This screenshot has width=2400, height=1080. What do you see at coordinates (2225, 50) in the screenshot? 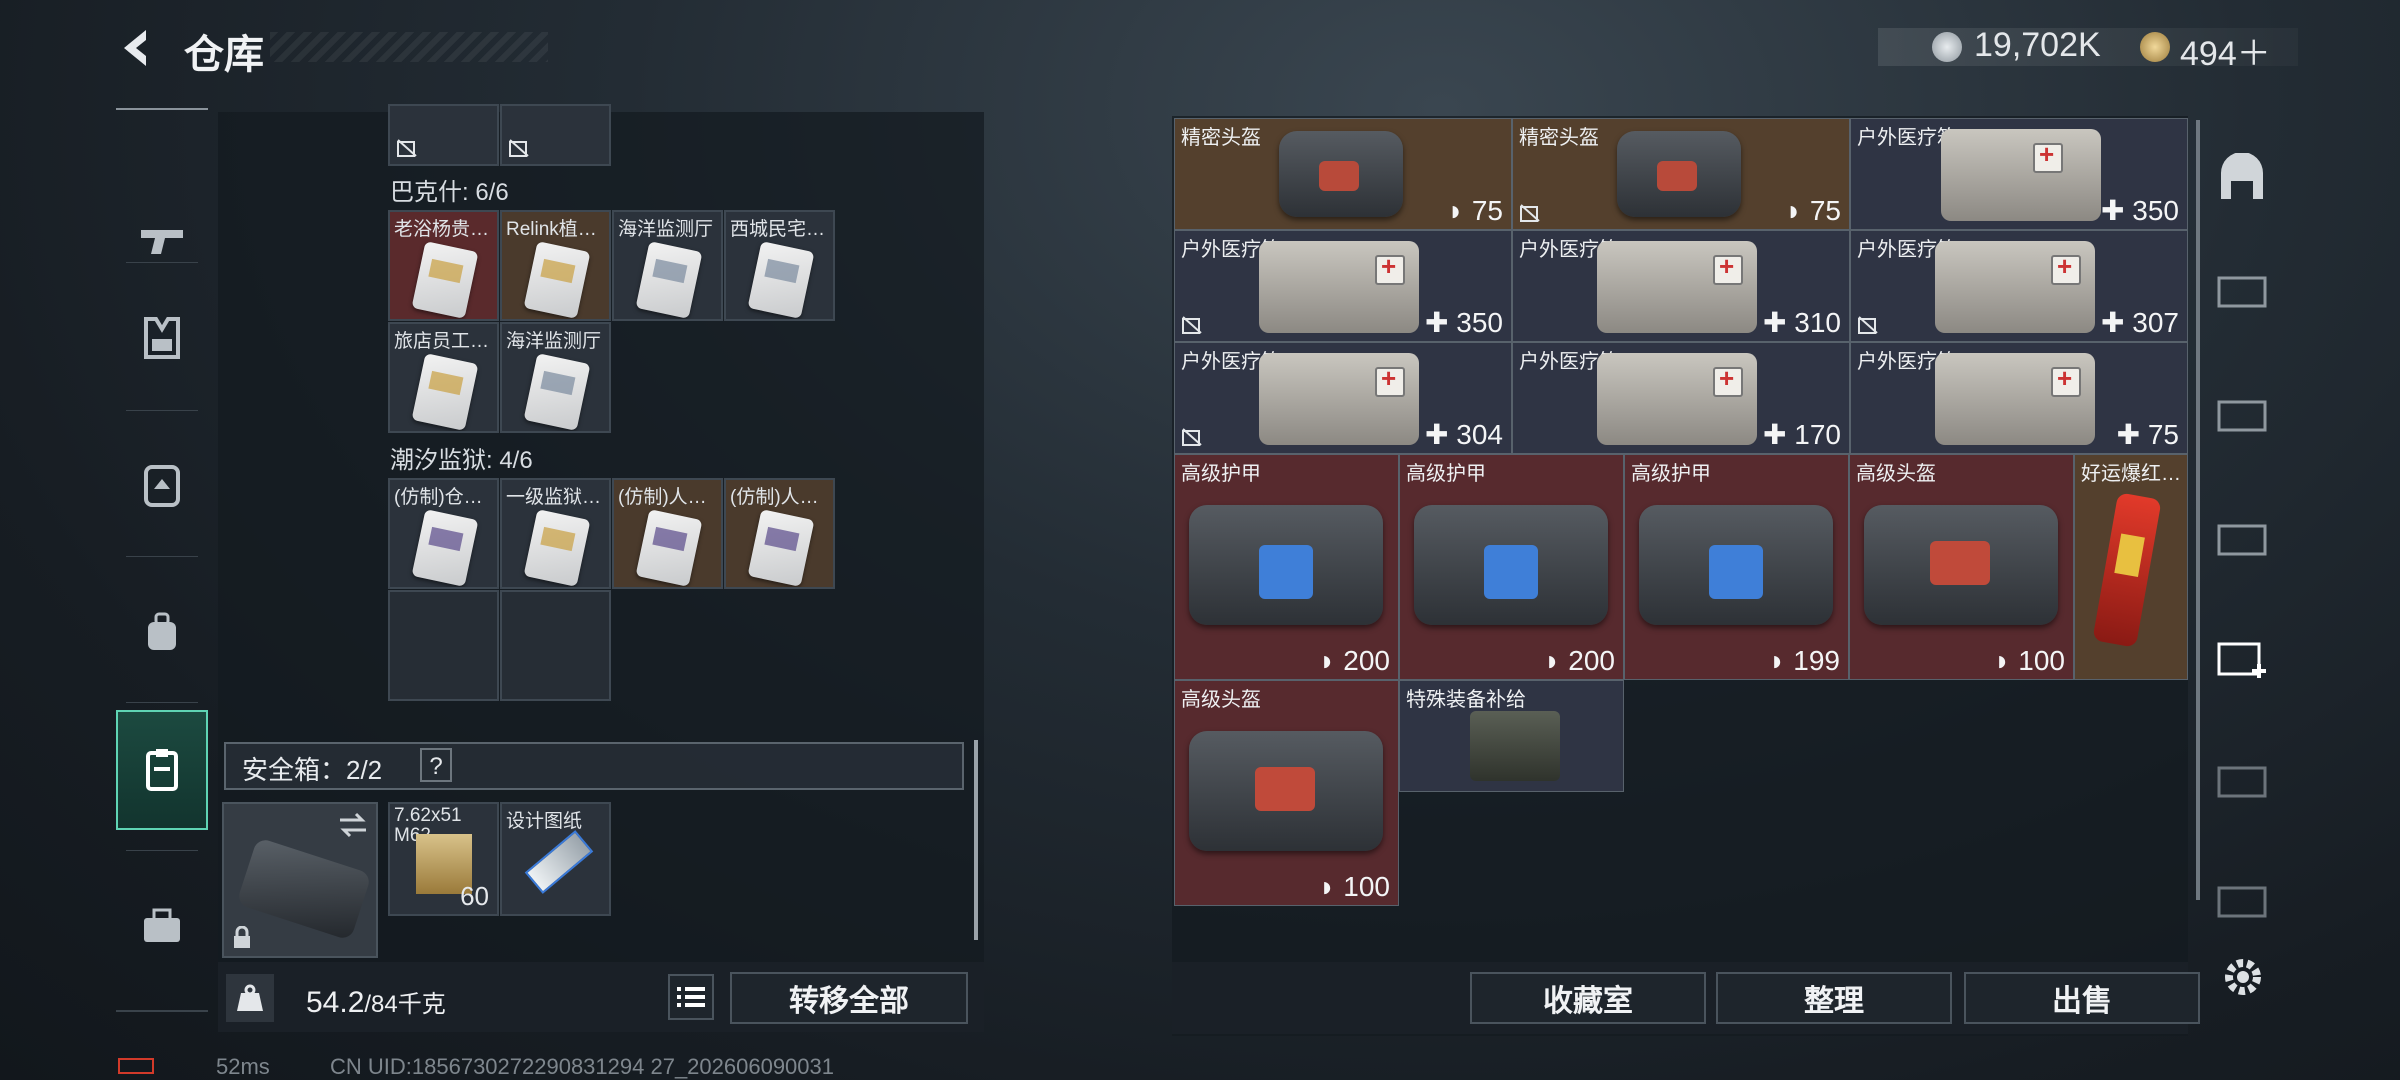
I see `gold-currency-amount: 494＋` at bounding box center [2225, 50].